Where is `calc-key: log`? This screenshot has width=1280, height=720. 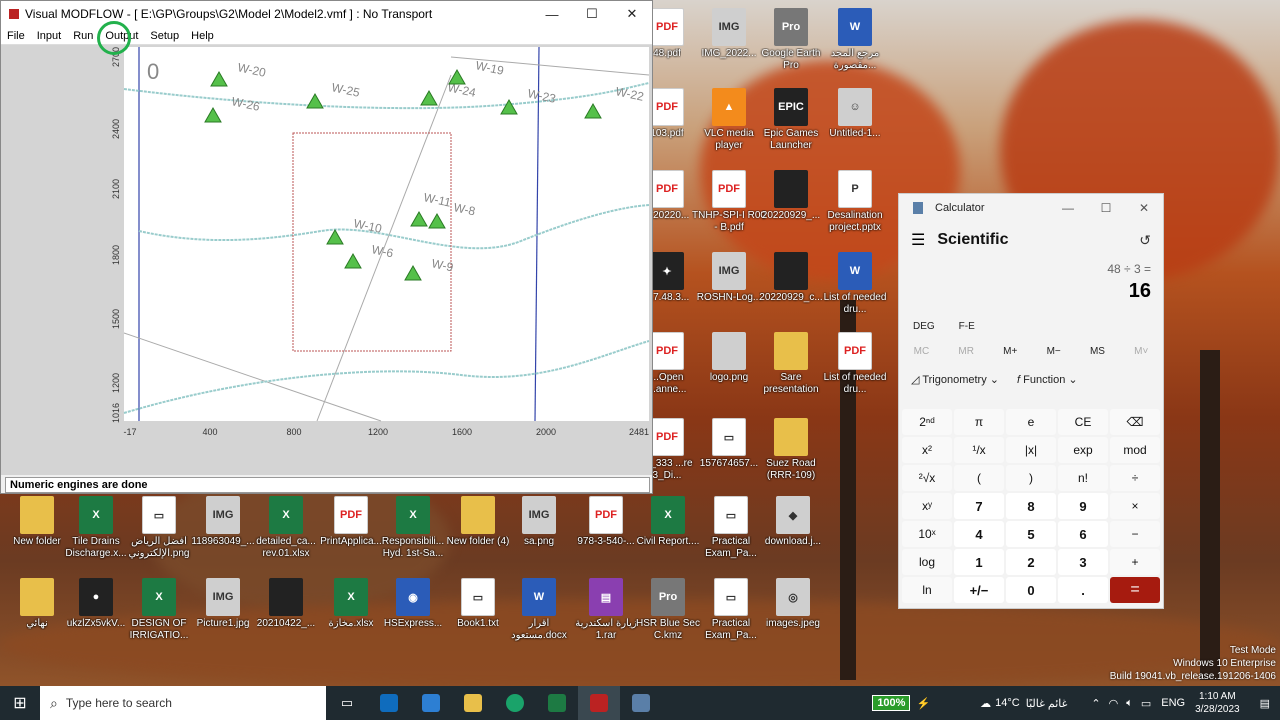
calc-key: log is located at coordinates (927, 562).